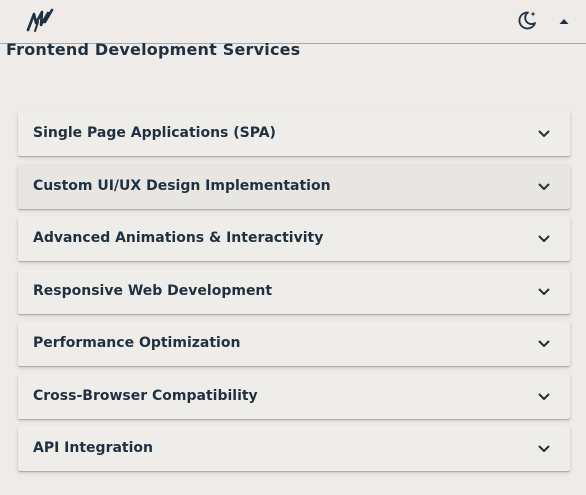 The image size is (586, 495). Describe the element at coordinates (145, 395) in the screenshot. I see `accordion-item-label: Cross-Browser Compatibility` at that location.